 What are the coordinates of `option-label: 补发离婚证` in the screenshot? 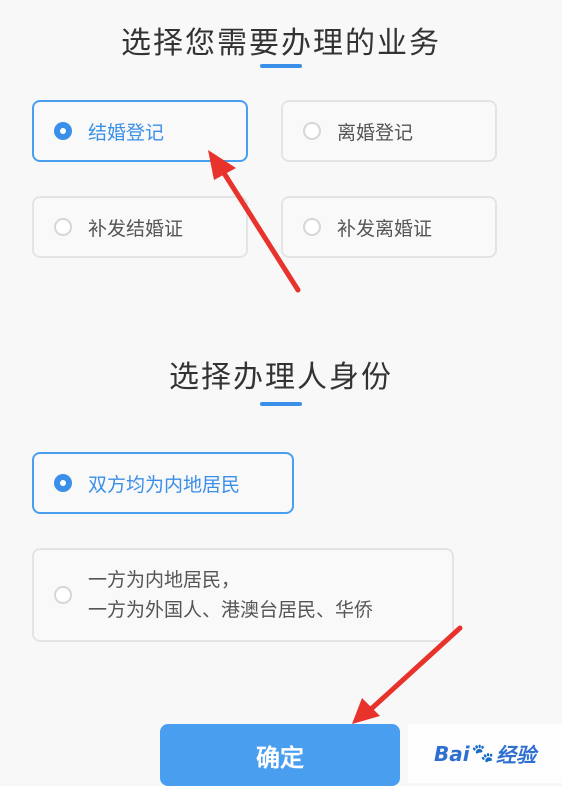 It's located at (385, 228).